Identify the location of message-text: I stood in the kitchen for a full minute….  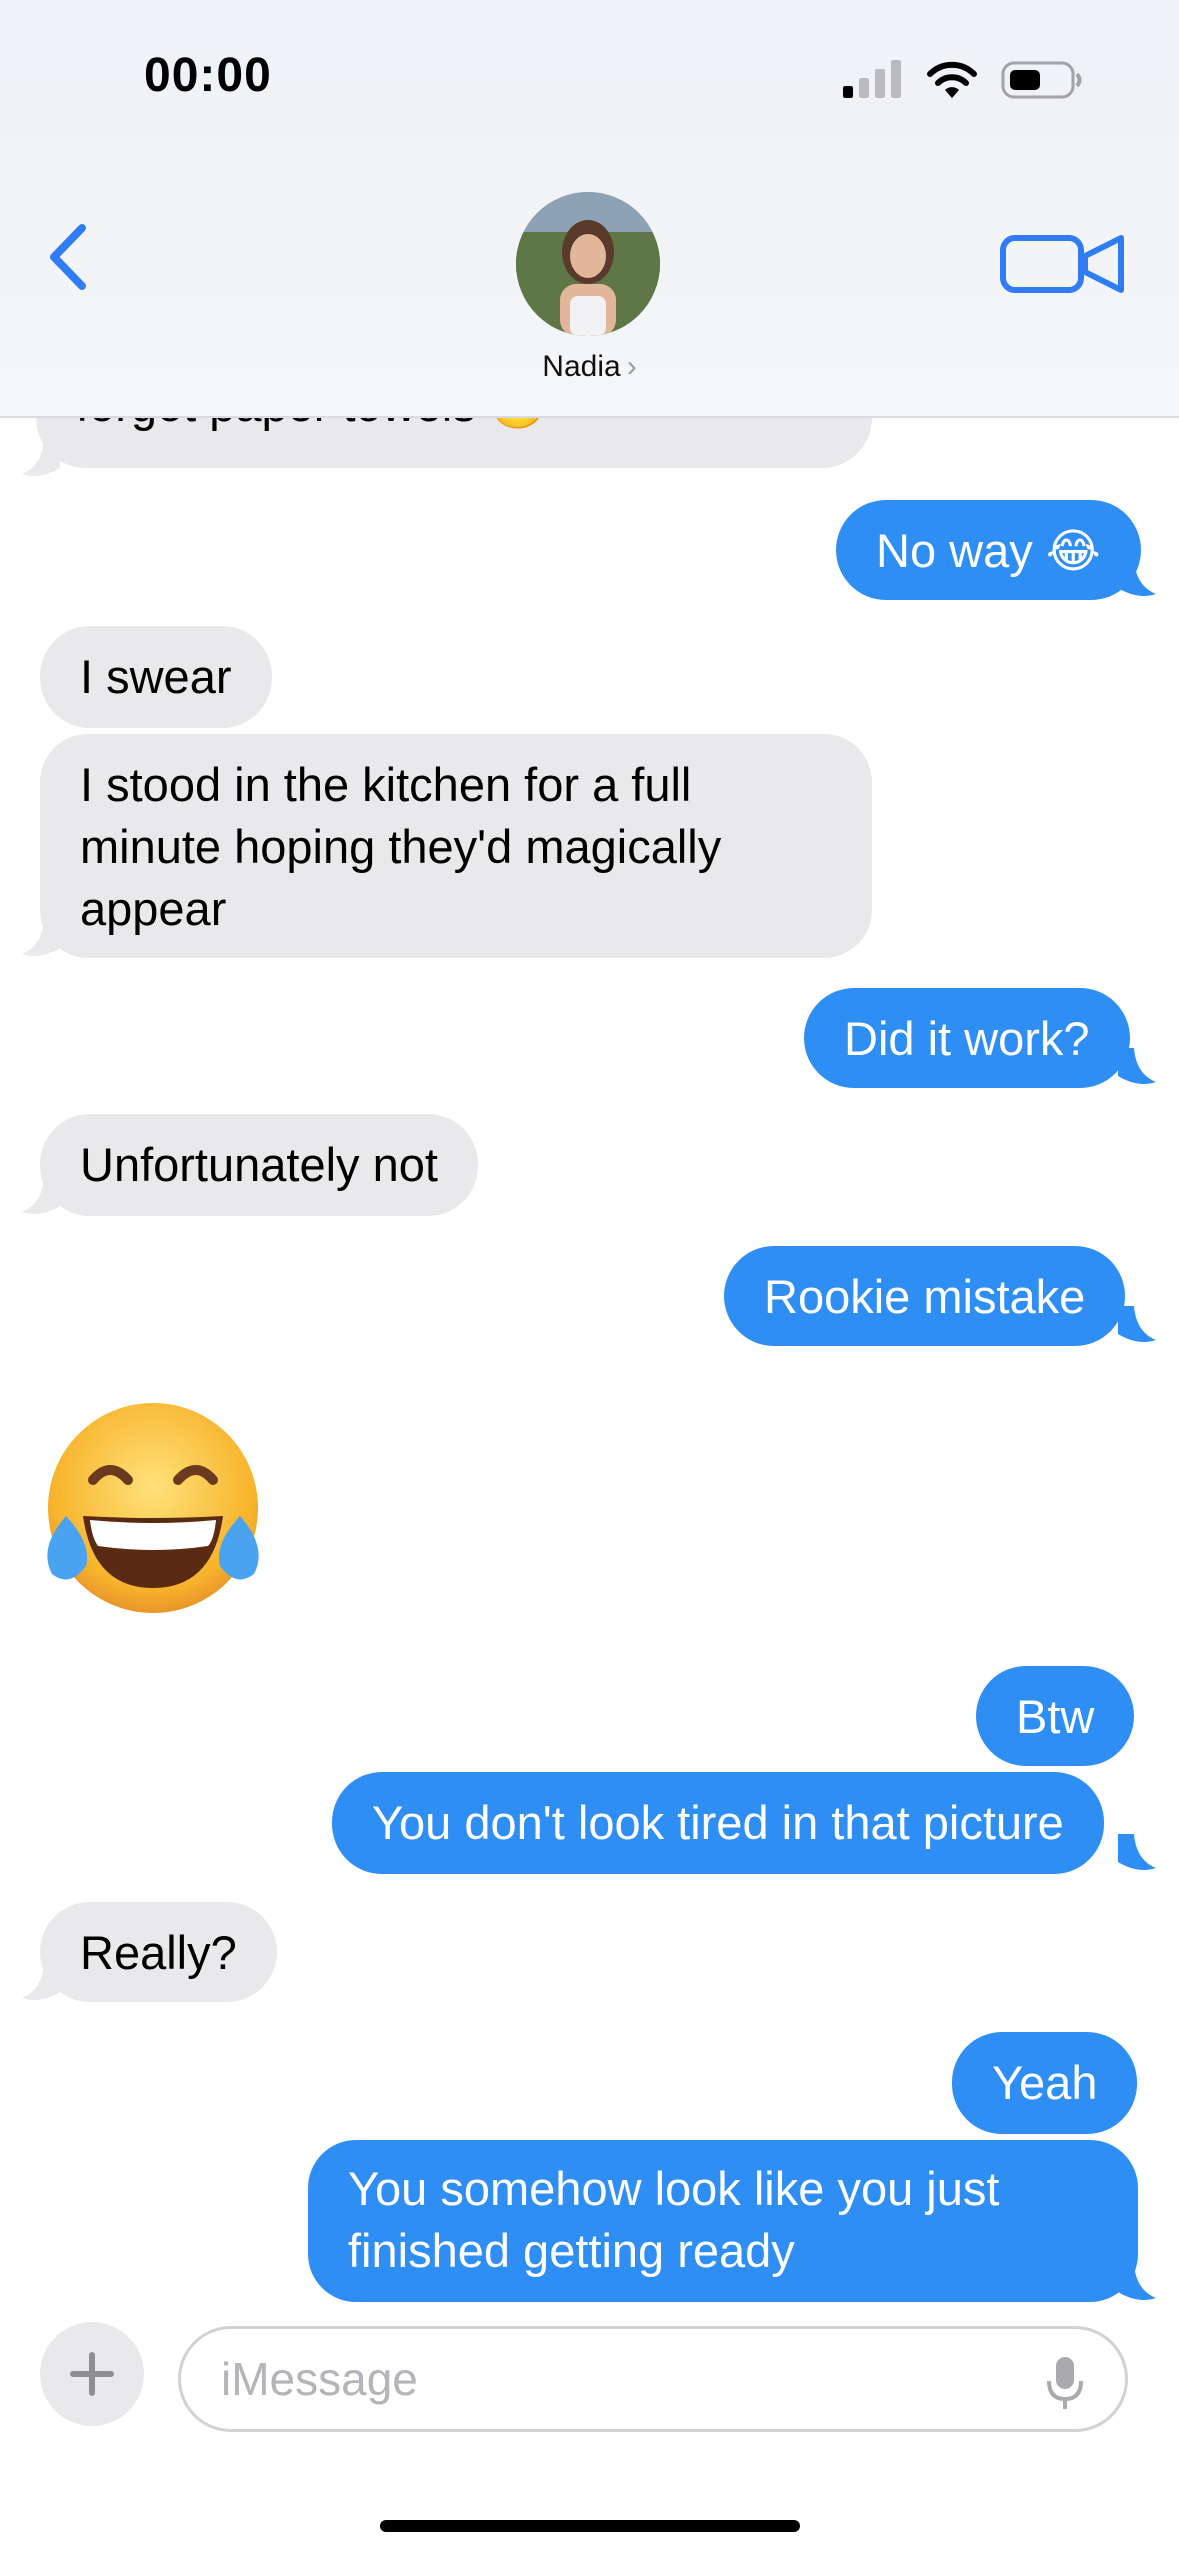
(401, 846).